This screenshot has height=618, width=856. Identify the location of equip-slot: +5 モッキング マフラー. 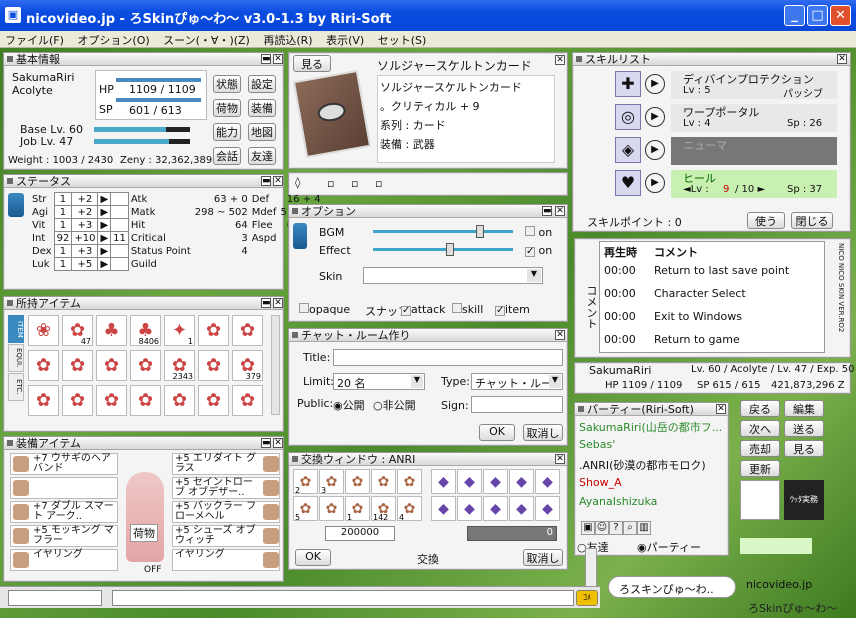
(64, 536).